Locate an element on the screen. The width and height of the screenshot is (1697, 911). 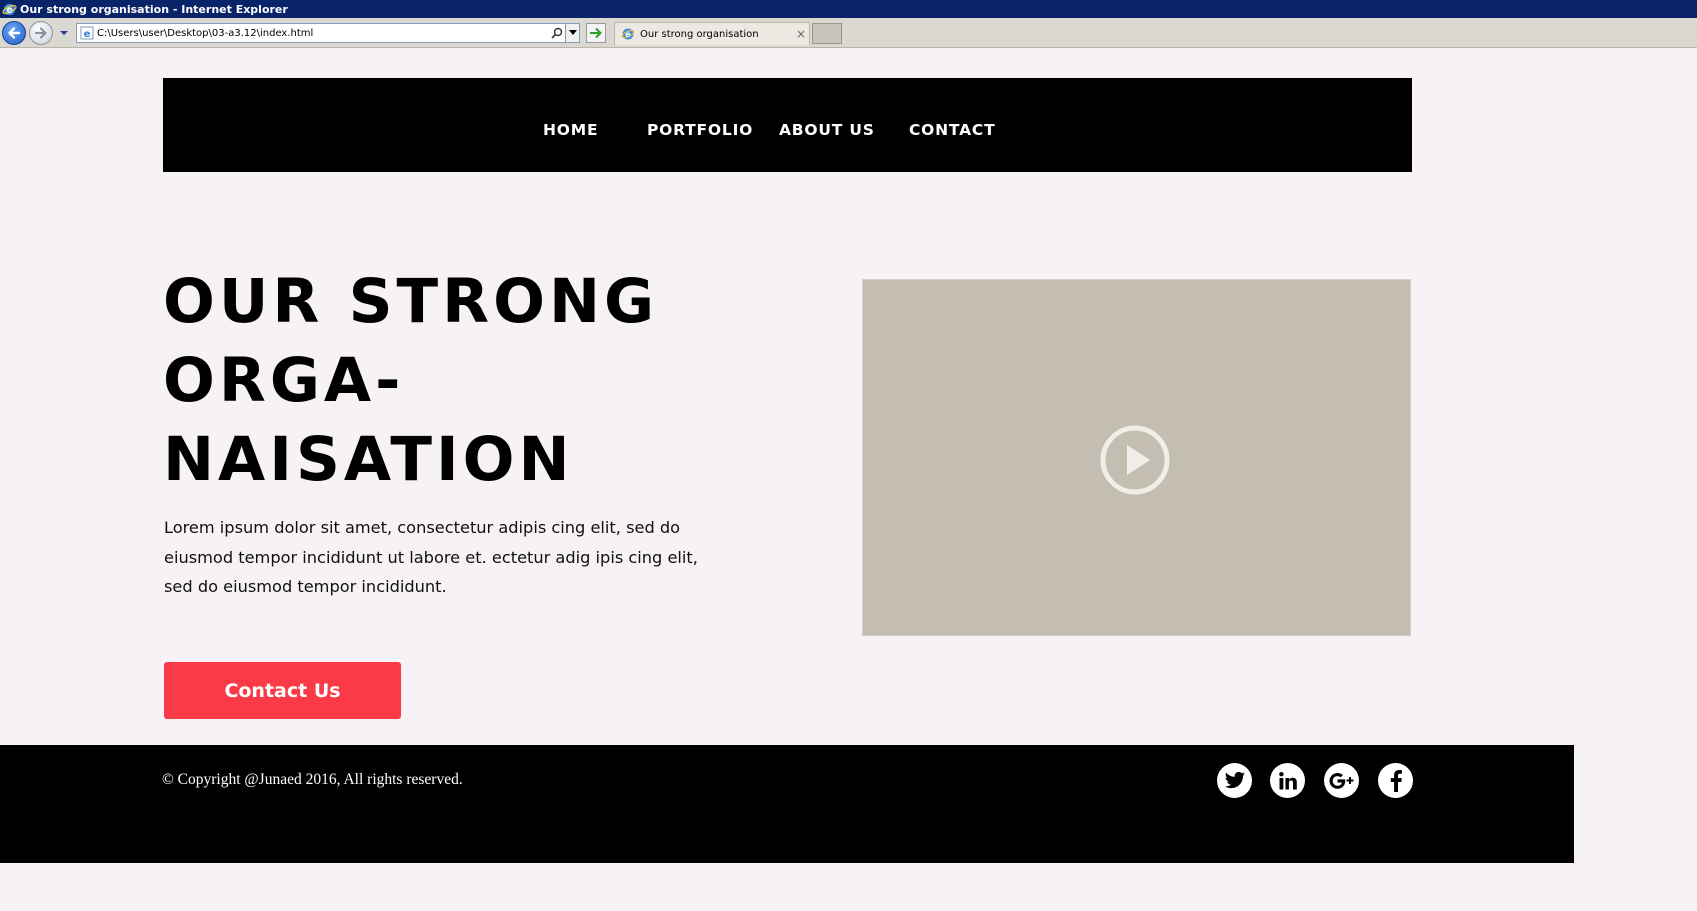
back-button is located at coordinates (14, 33).